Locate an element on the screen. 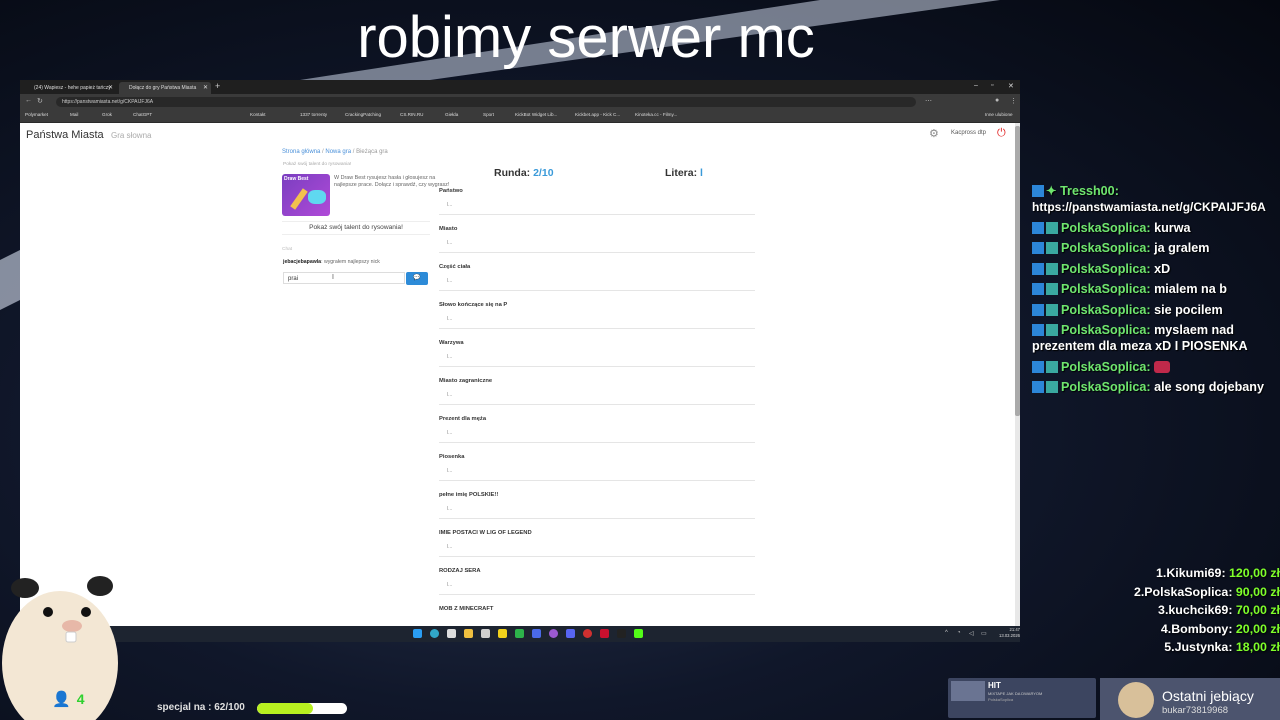 Image resolution: width=1280 pixels, height=720 pixels. bookmark: Grok is located at coordinates (107, 114).